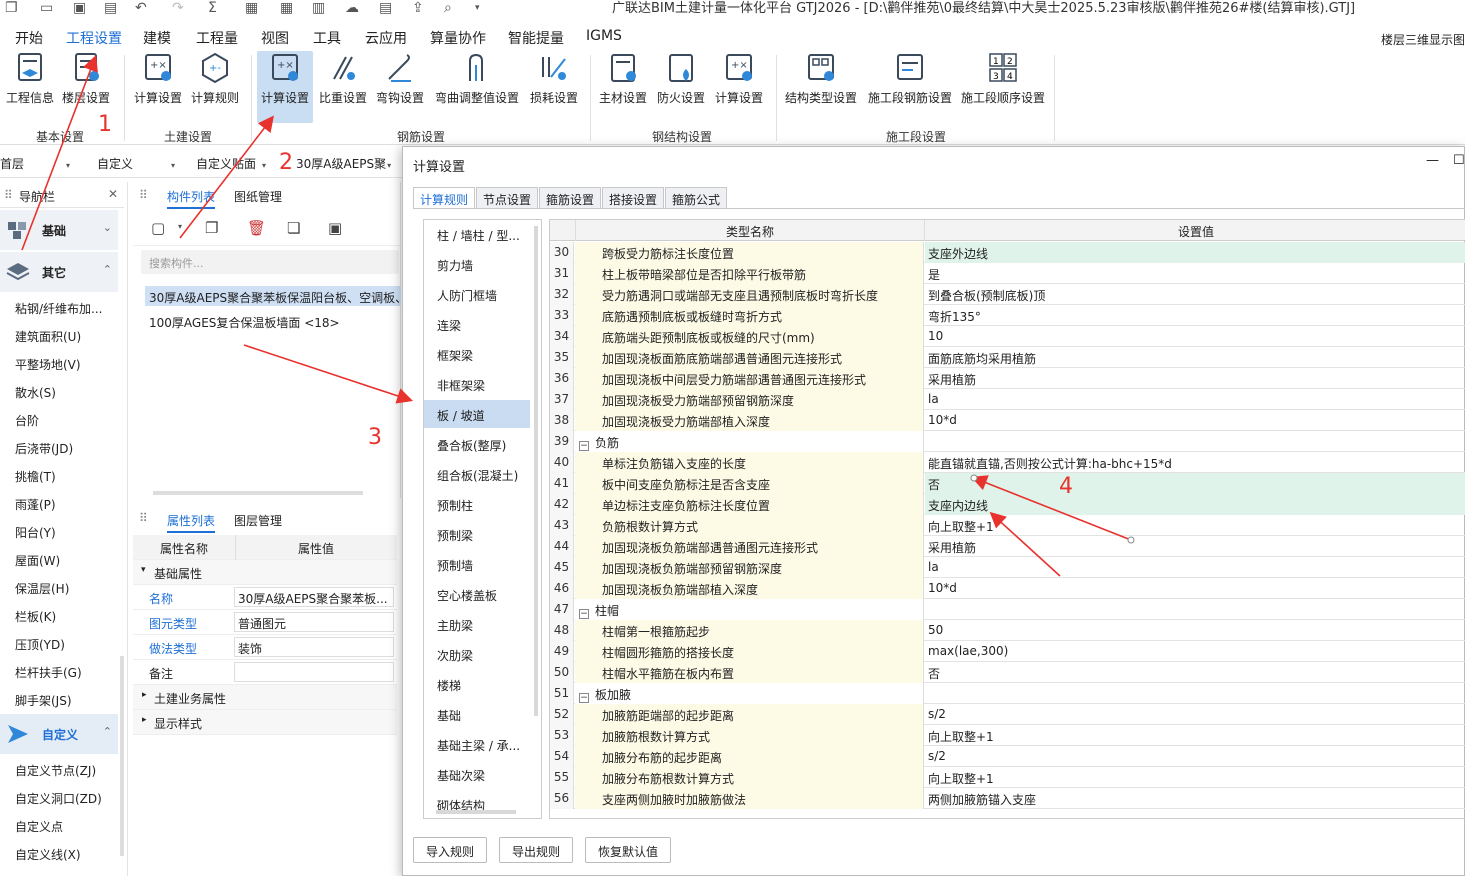 This screenshot has height=876, width=1465. What do you see at coordinates (191, 198) in the screenshot?
I see `tab-component-list: 构件列表` at bounding box center [191, 198].